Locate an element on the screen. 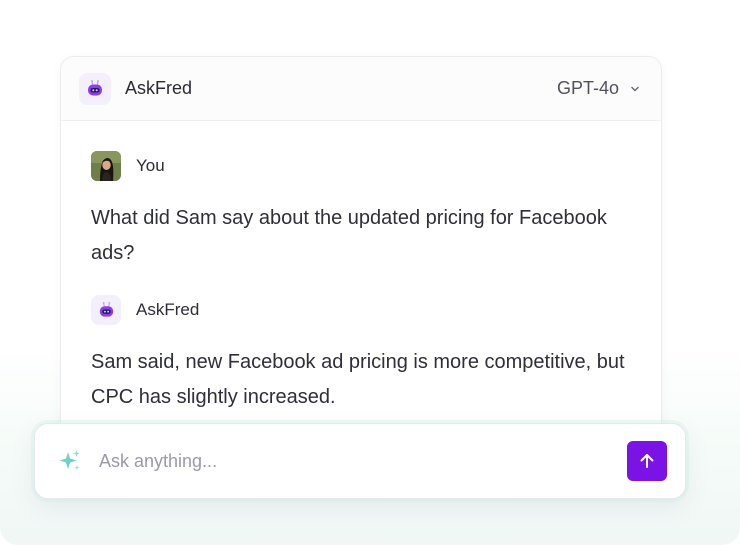 The image size is (740, 545). arrow-up-icon is located at coordinates (647, 461).